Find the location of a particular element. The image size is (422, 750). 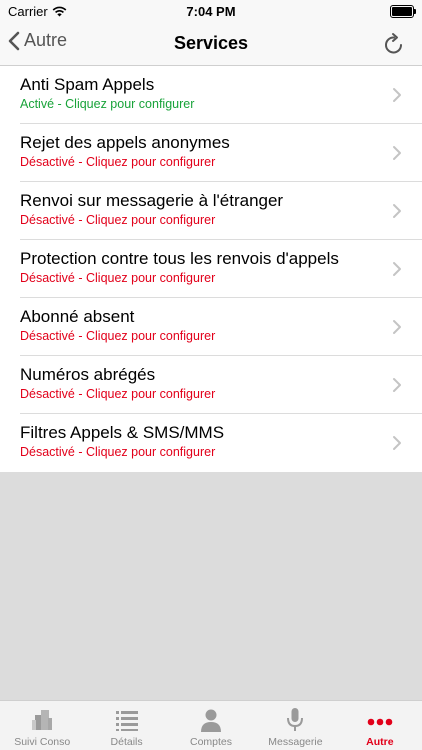

service-title: Renvoi sur messagerie à l'étranger is located at coordinates (152, 200).